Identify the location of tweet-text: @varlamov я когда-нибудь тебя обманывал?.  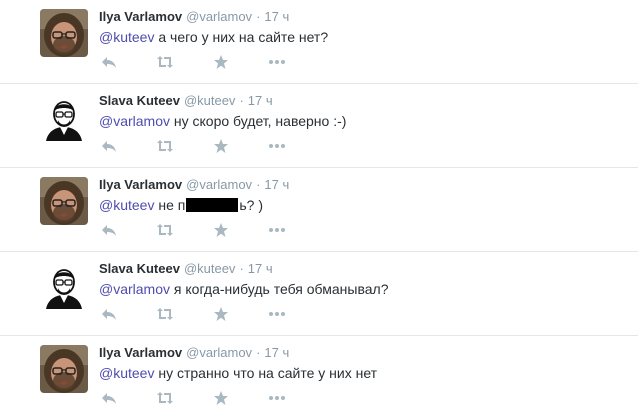
(243, 289).